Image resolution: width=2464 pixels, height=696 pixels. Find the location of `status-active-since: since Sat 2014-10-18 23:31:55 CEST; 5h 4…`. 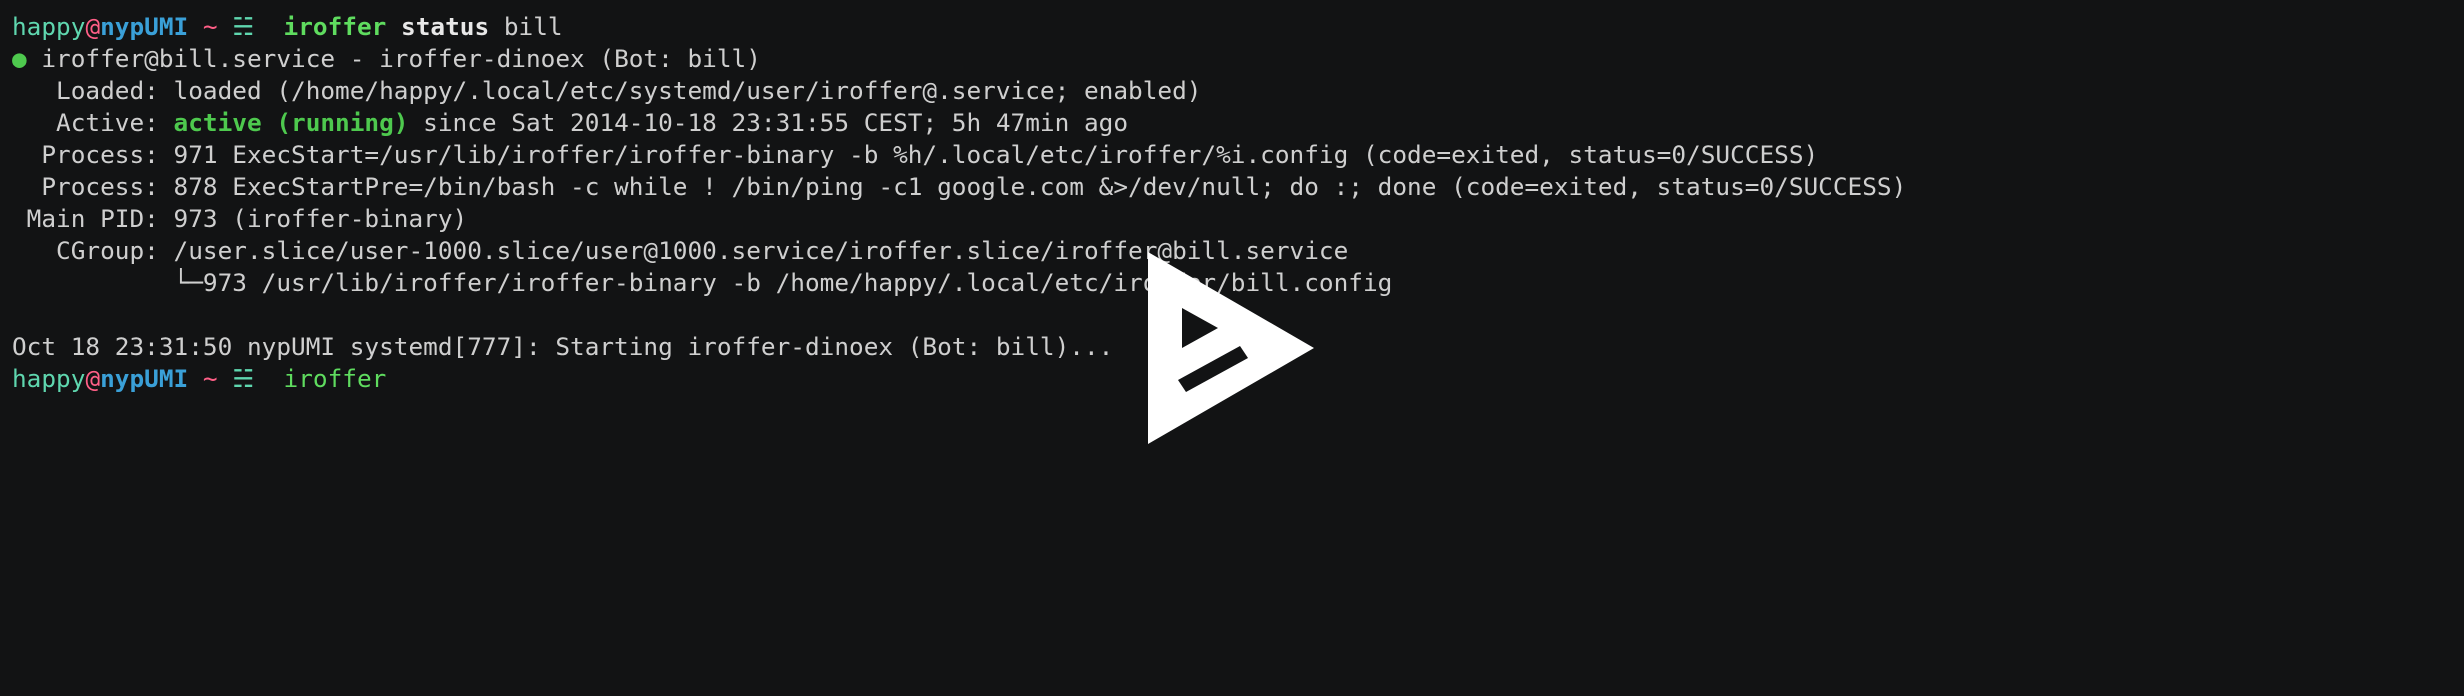

status-active-since: since Sat 2014-10-18 23:31:55 CEST; 5h 4… is located at coordinates (768, 122).